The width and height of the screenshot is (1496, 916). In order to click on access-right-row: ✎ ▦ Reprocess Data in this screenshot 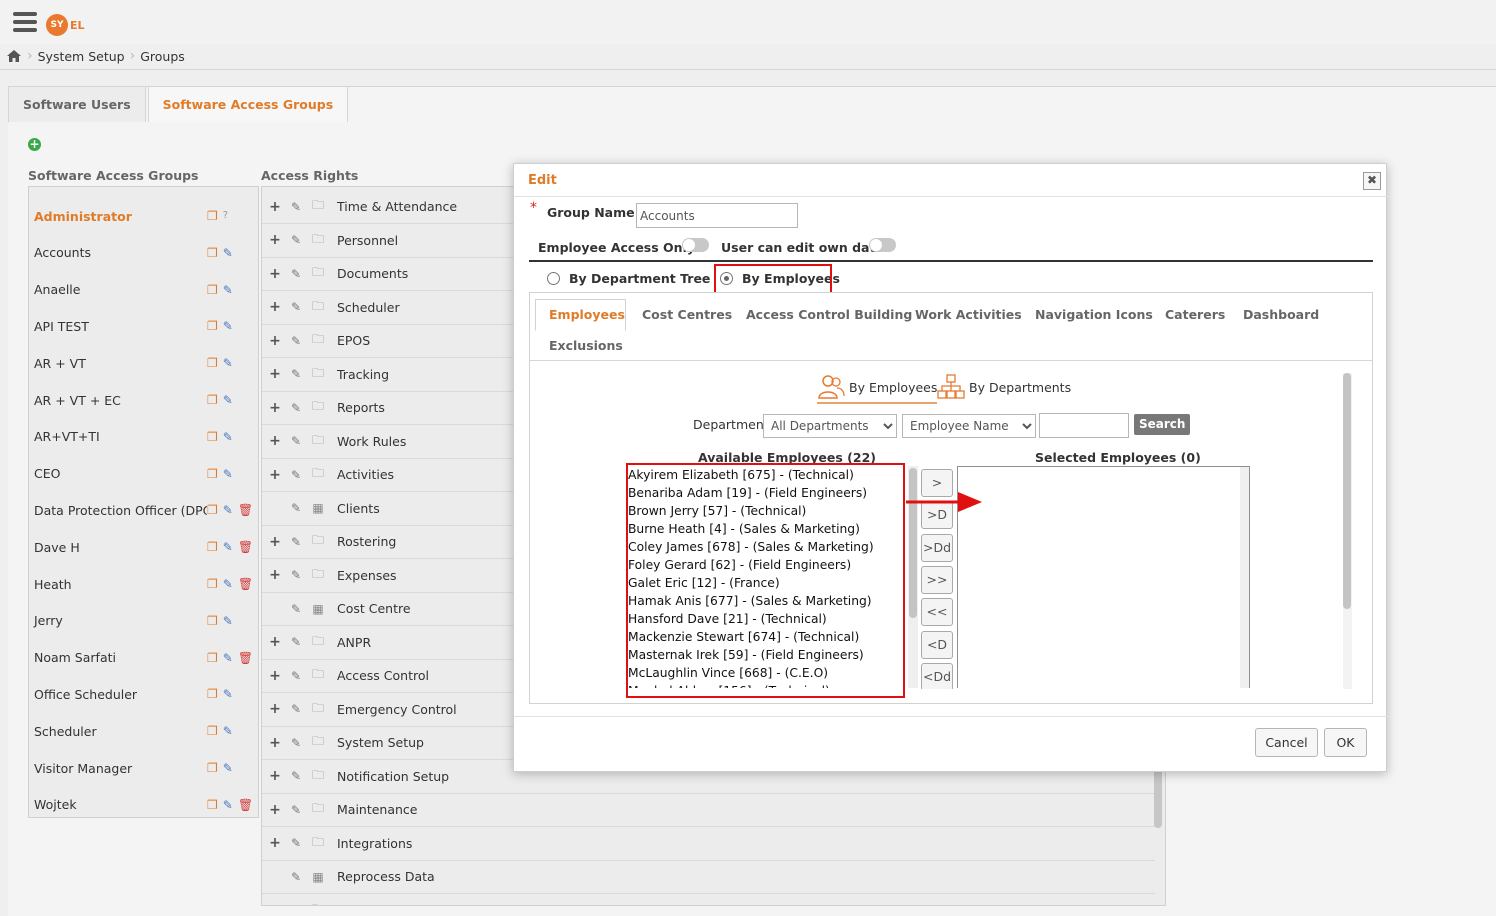, I will do `click(708, 877)`.